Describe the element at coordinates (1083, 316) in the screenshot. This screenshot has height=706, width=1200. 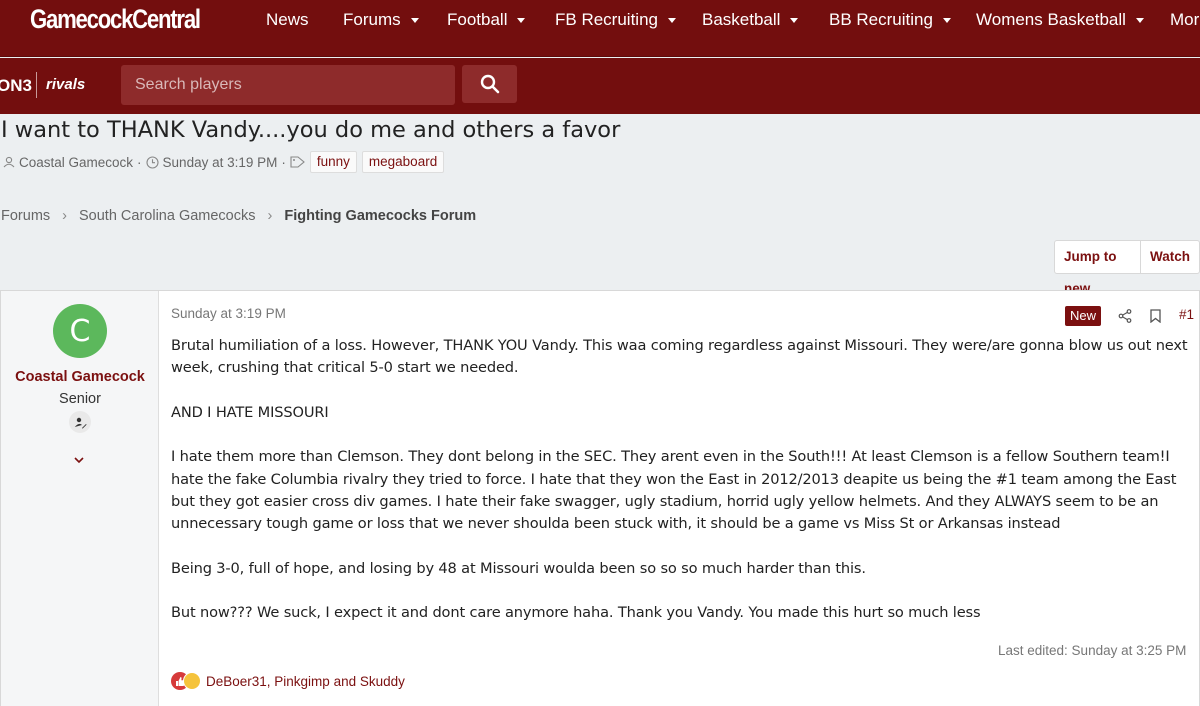
I see `new-badge: New` at that location.